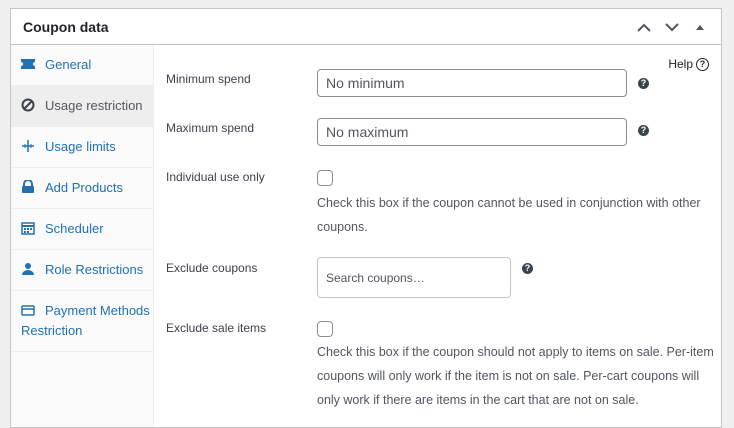 The image size is (734, 428). What do you see at coordinates (644, 27) in the screenshot?
I see `chevron-up-icon` at bounding box center [644, 27].